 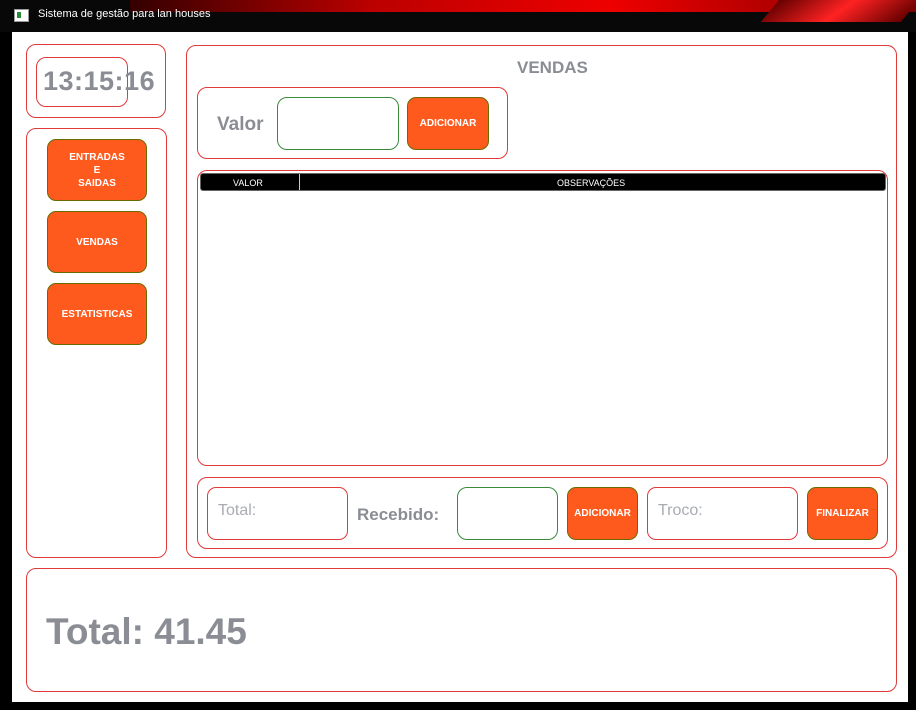 I want to click on recebido-label: Recebido:, so click(x=398, y=514).